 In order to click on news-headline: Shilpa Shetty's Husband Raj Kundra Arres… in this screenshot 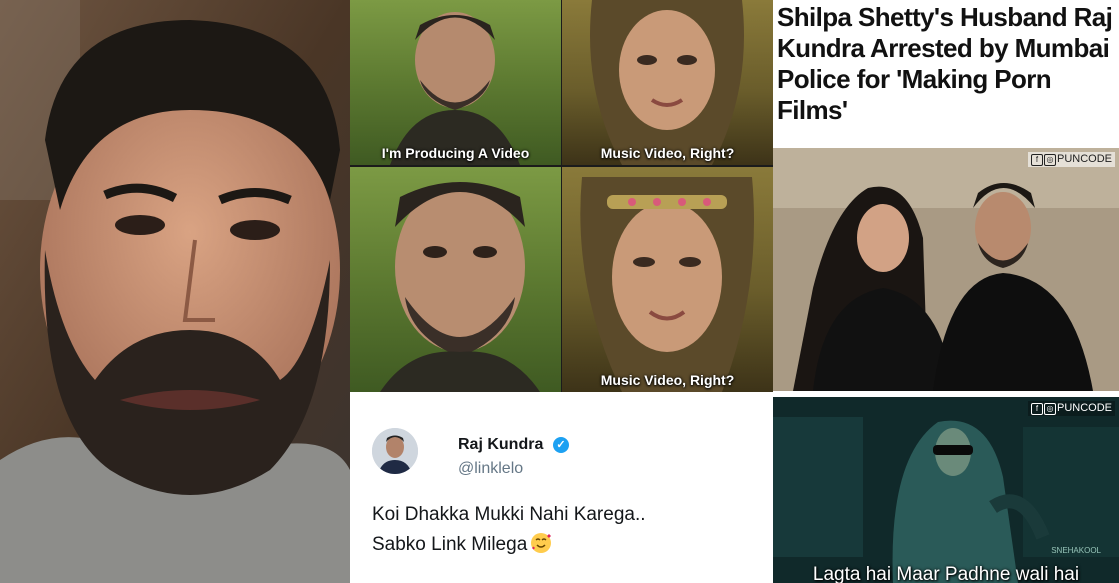, I will do `click(945, 63)`.